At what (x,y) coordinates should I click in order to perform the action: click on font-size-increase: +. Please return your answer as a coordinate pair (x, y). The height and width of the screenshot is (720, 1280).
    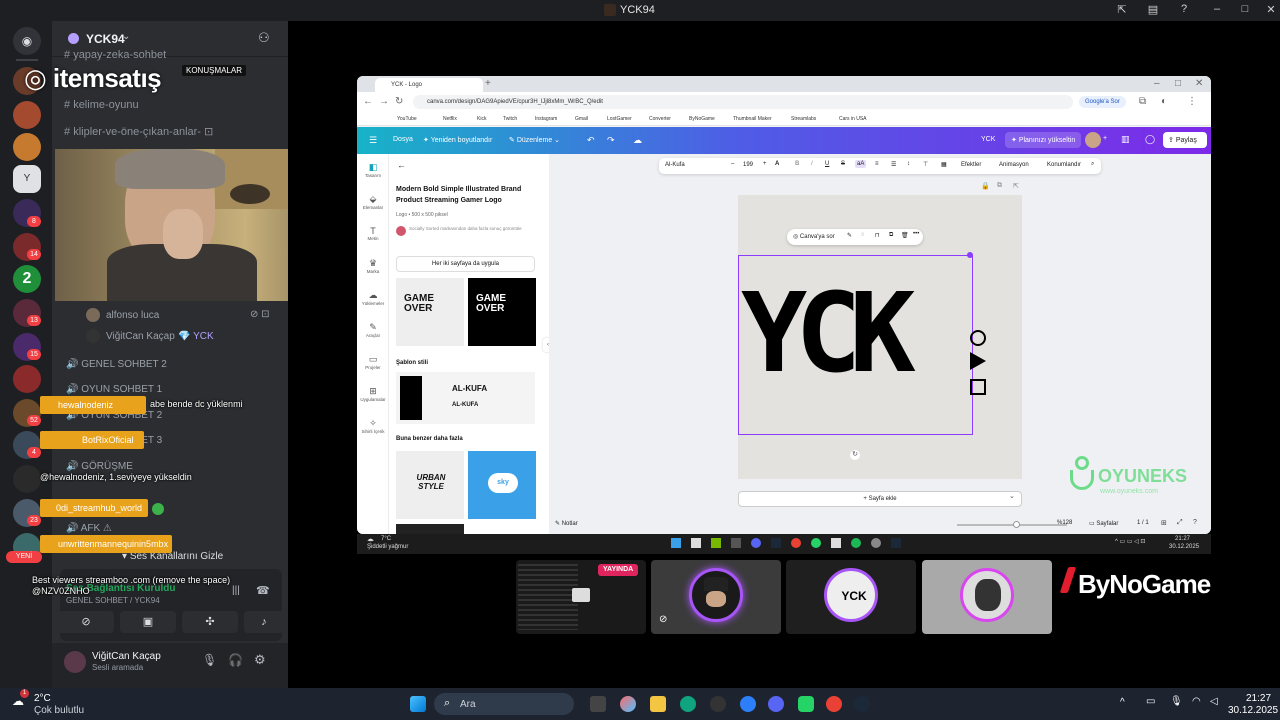
    Looking at the image, I should click on (765, 164).